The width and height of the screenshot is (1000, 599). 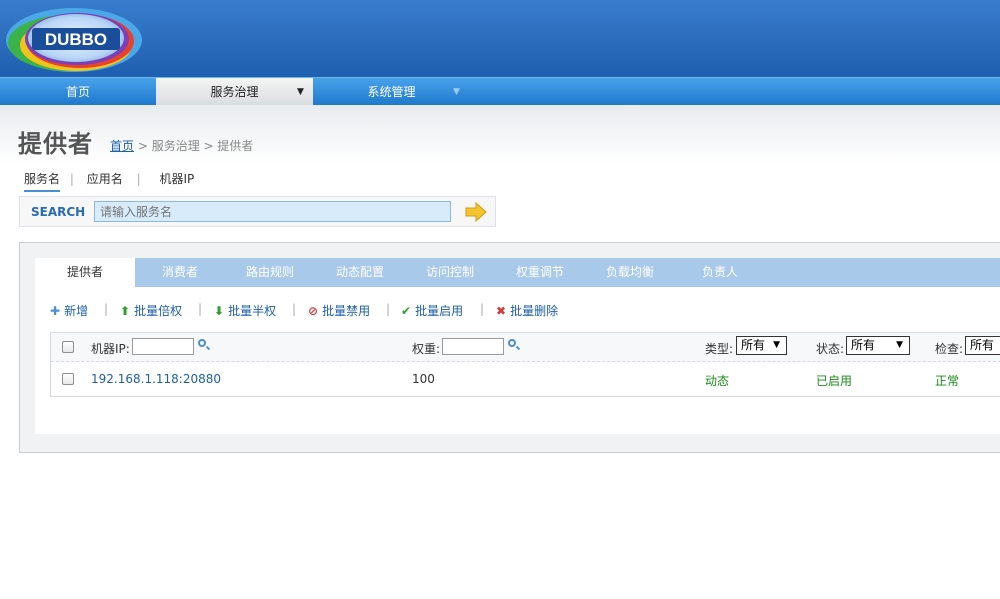 What do you see at coordinates (947, 381) in the screenshot?
I see `provider-check: 正常` at bounding box center [947, 381].